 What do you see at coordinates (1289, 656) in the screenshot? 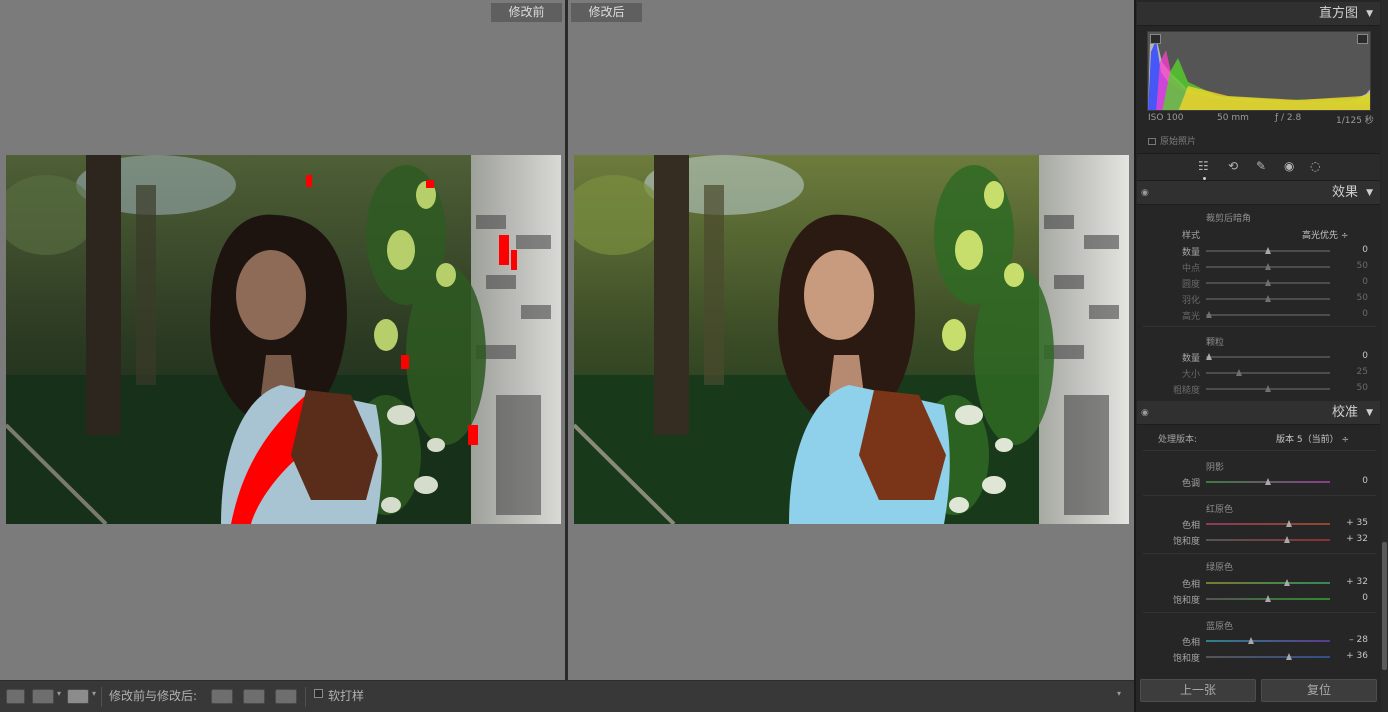
I see `blue-saturation-knob` at bounding box center [1289, 656].